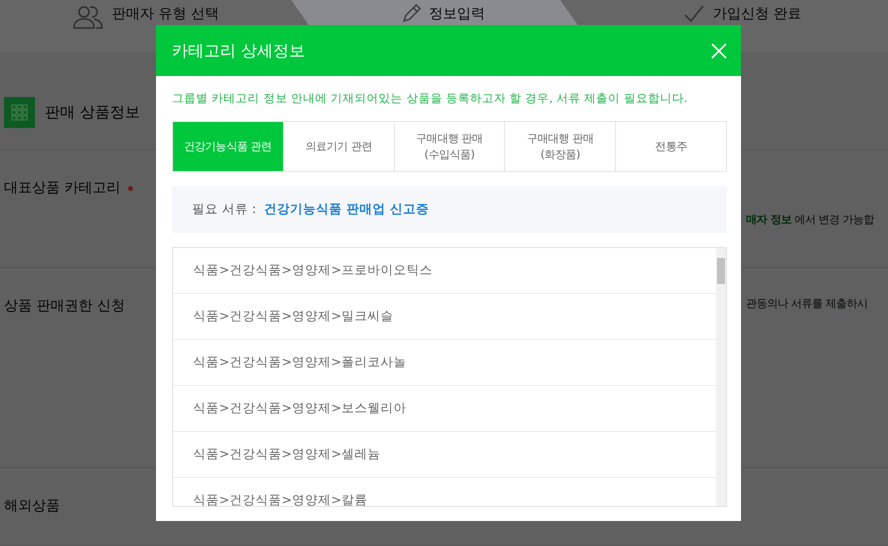  Describe the element at coordinates (92, 113) in the screenshot. I see `section-title: 판매 상품정보` at that location.